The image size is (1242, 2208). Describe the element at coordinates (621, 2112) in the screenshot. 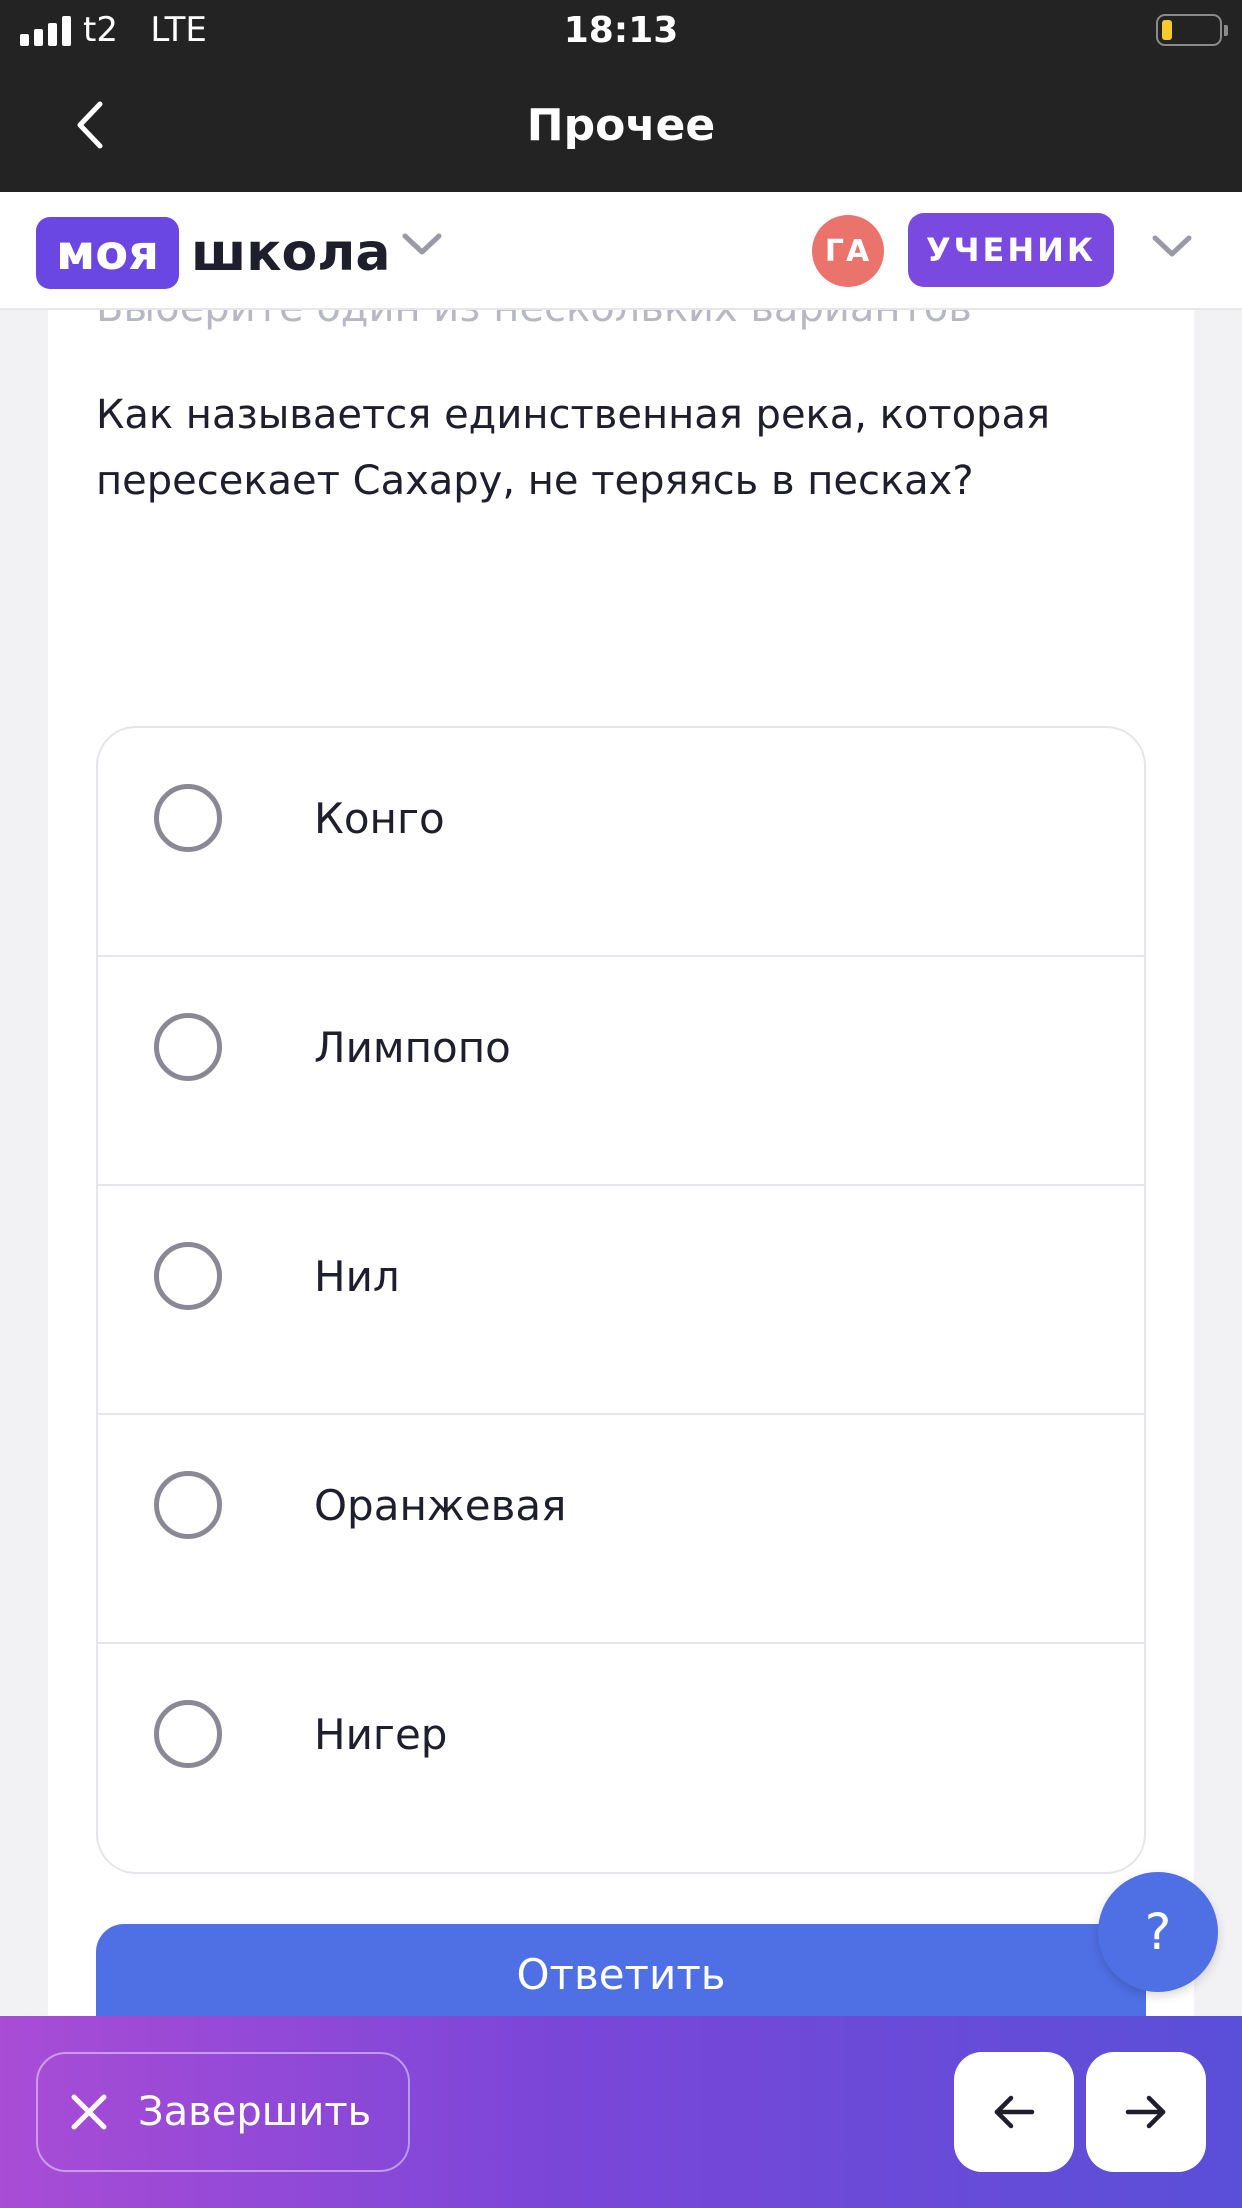

I see `bottom-bar: Завершить` at that location.